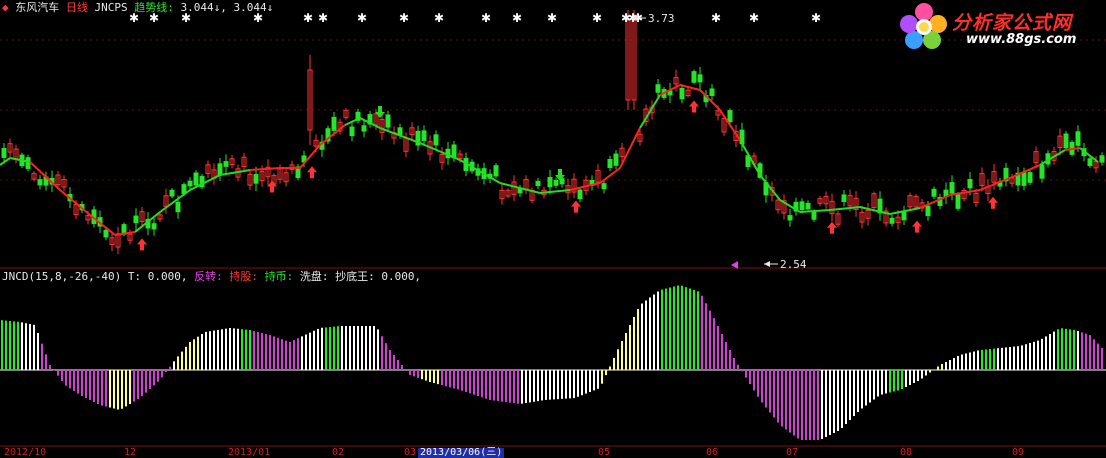 The width and height of the screenshot is (1106, 458). I want to click on indicator-params: JNCD(15,8,-26,-40), so click(61, 276).